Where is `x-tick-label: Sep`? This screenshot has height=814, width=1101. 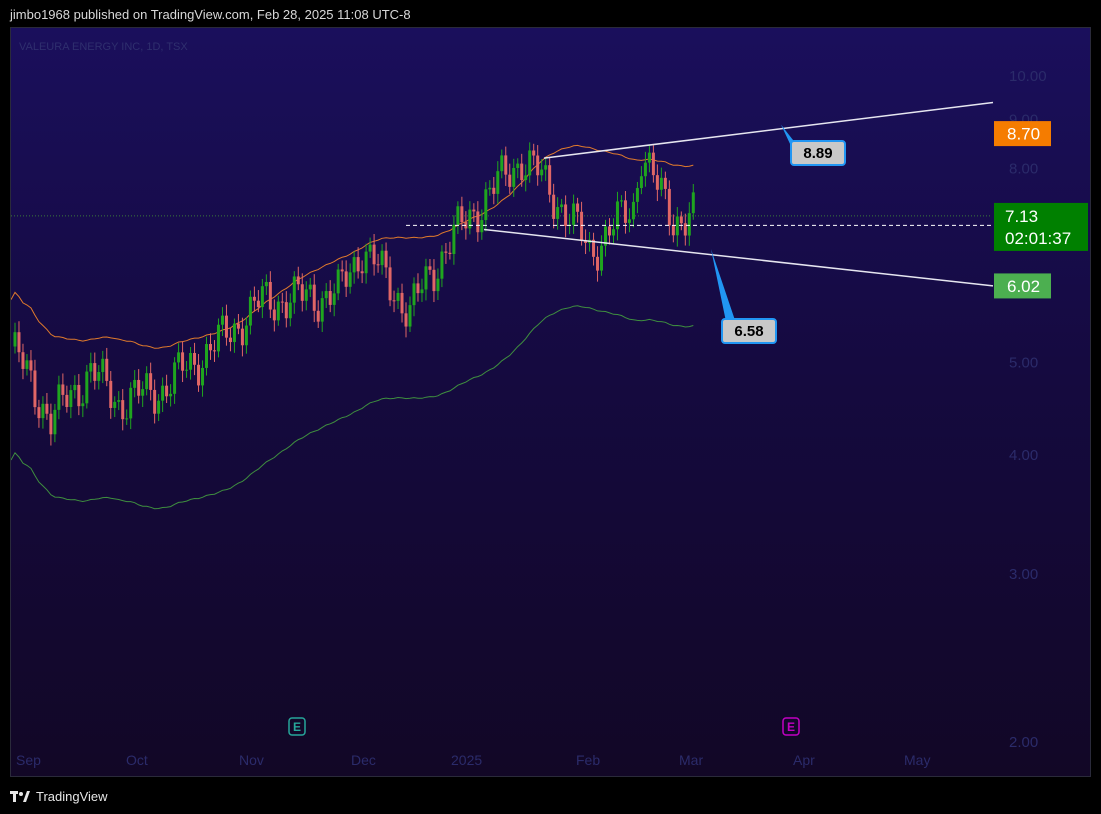
x-tick-label: Sep is located at coordinates (28, 760).